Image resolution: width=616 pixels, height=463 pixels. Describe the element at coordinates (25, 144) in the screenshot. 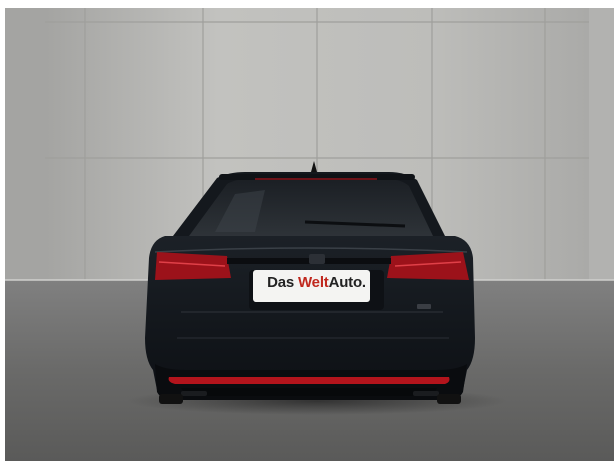

I see `left-pillar` at that location.